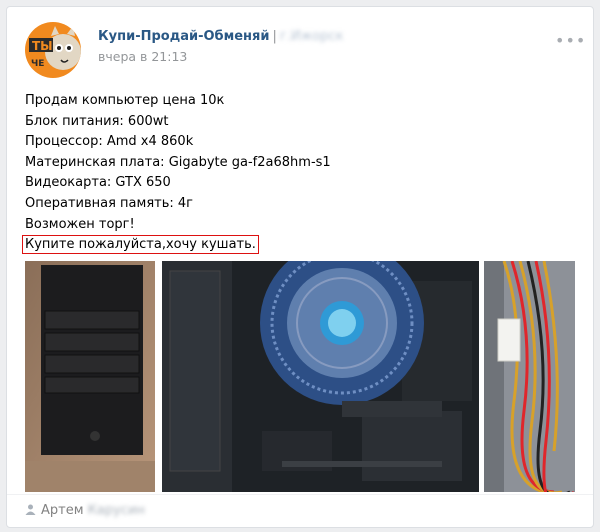  What do you see at coordinates (184, 36) in the screenshot?
I see `group-name-link: Купи-Продай-Обменяй` at bounding box center [184, 36].